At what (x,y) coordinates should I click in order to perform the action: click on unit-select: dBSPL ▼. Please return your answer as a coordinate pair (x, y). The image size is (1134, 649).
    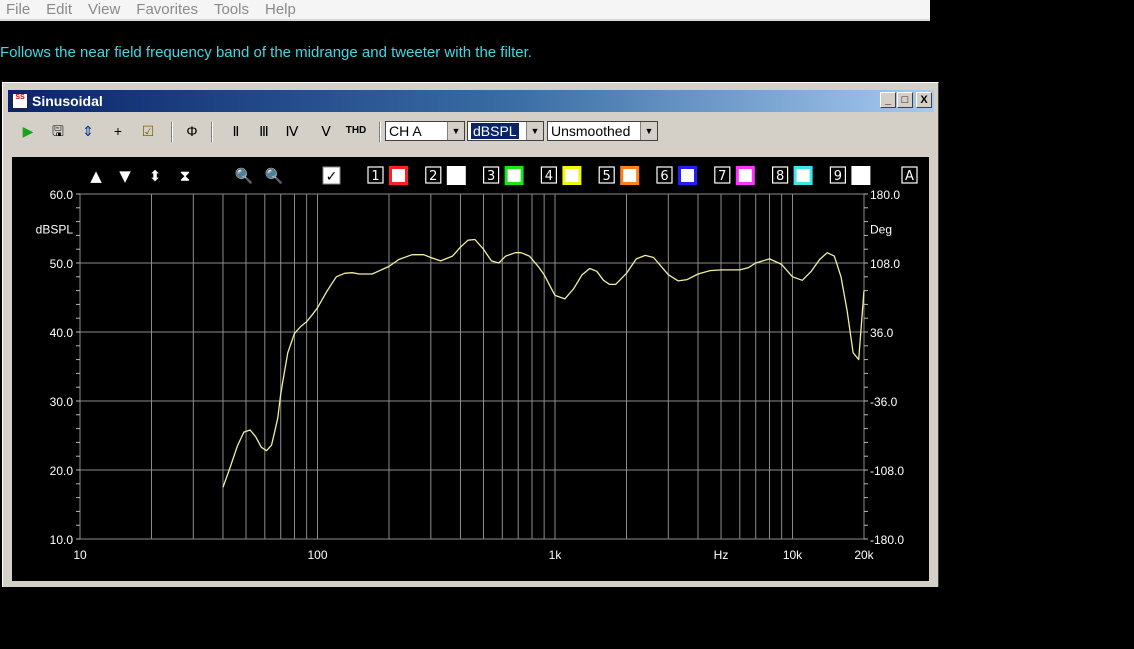
    Looking at the image, I should click on (505, 131).